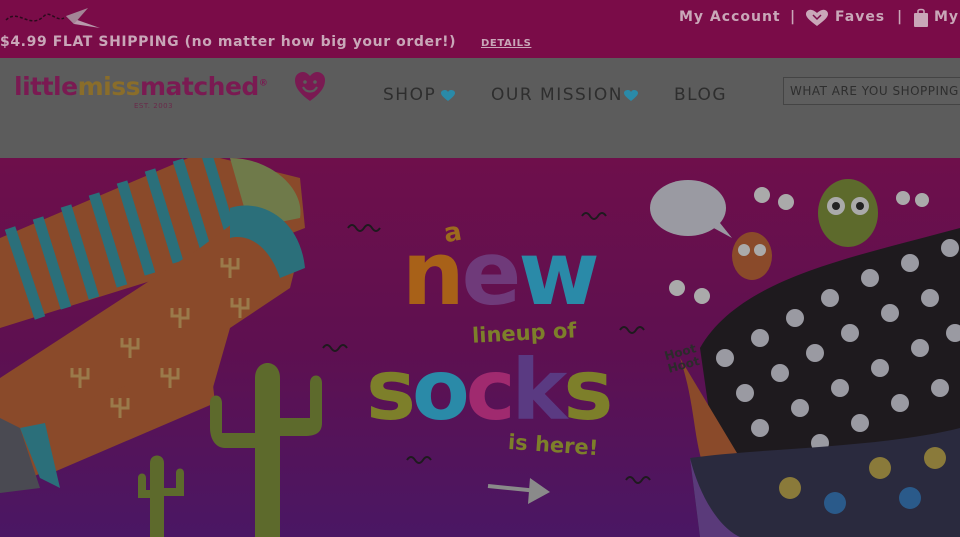 The width and height of the screenshot is (960, 537). I want to click on nav-item-our-mission: OUR MISSION, so click(557, 95).